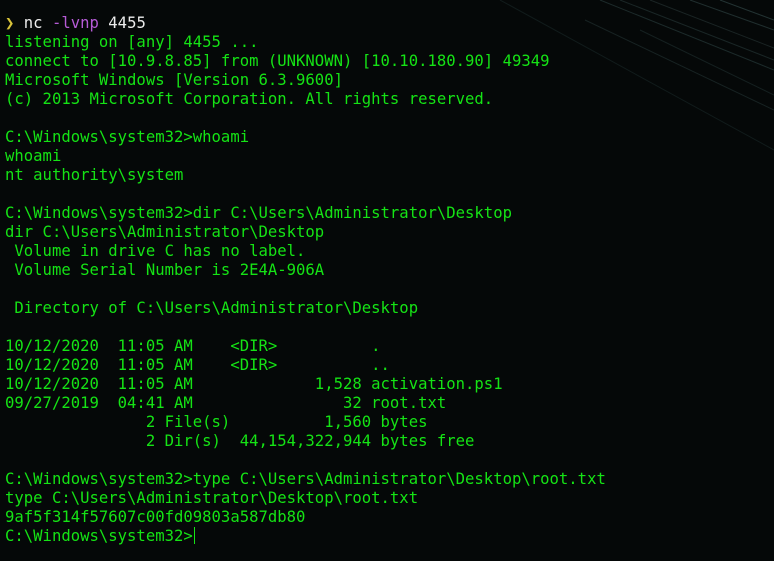 The width and height of the screenshot is (774, 561). Describe the element at coordinates (305, 536) in the screenshot. I see `current-prompt-line: C:\Windows\system32>` at that location.